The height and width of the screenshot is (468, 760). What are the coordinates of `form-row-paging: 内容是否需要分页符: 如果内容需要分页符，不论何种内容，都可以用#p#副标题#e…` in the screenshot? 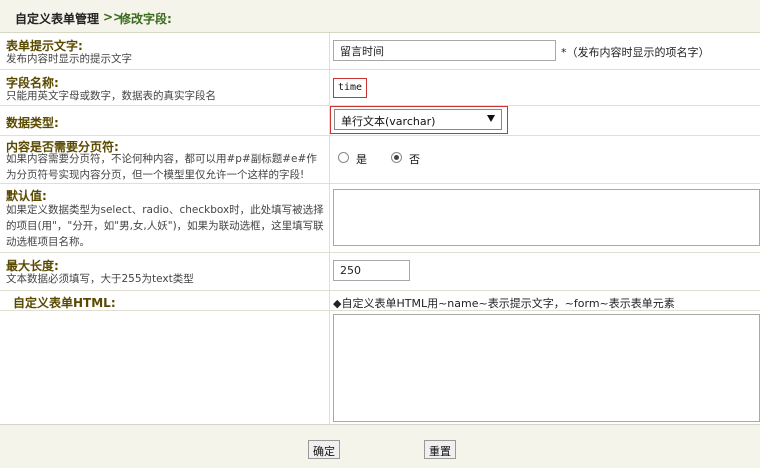 It's located at (380, 160).